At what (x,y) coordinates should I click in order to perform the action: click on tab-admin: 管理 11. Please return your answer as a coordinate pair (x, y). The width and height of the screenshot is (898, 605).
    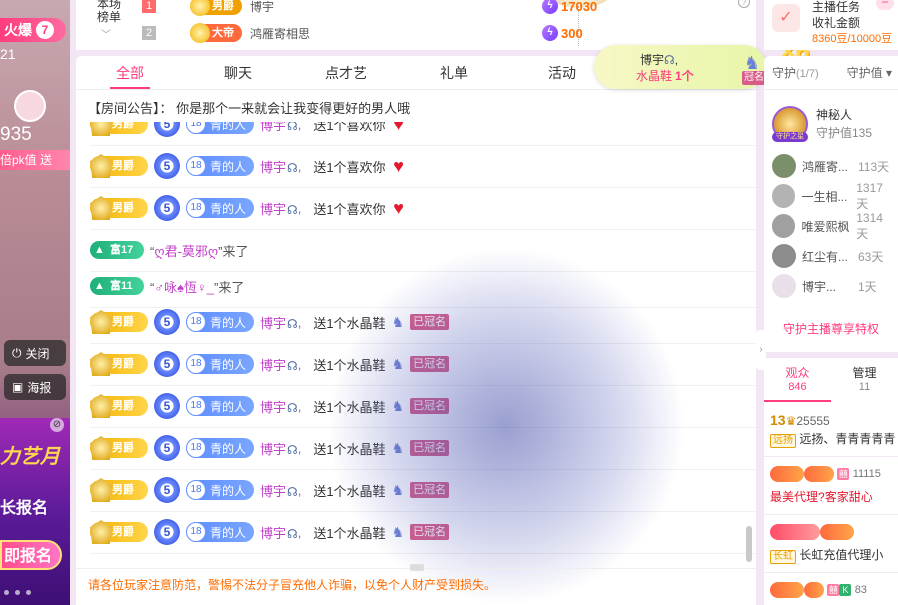
    Looking at the image, I should click on (864, 380).